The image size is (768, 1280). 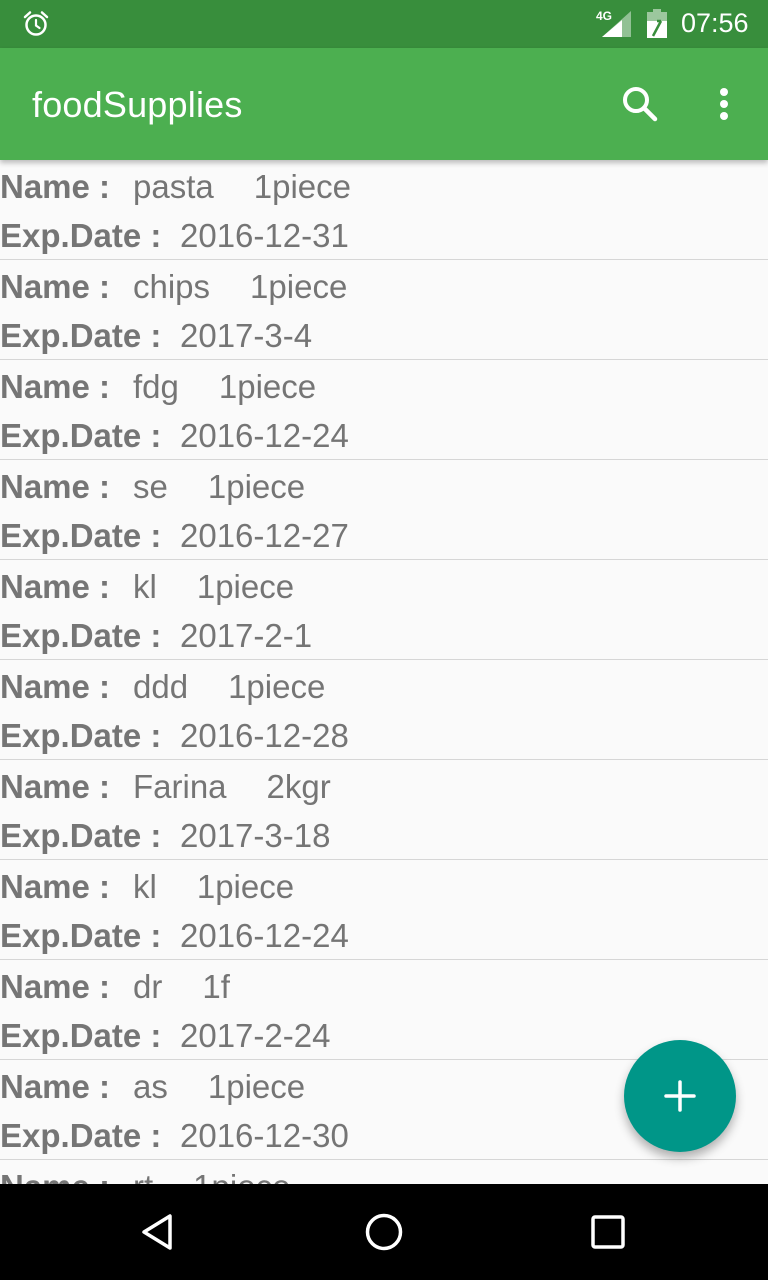 What do you see at coordinates (264, 235) in the screenshot?
I see `item-exp-date: 2016-12-31` at bounding box center [264, 235].